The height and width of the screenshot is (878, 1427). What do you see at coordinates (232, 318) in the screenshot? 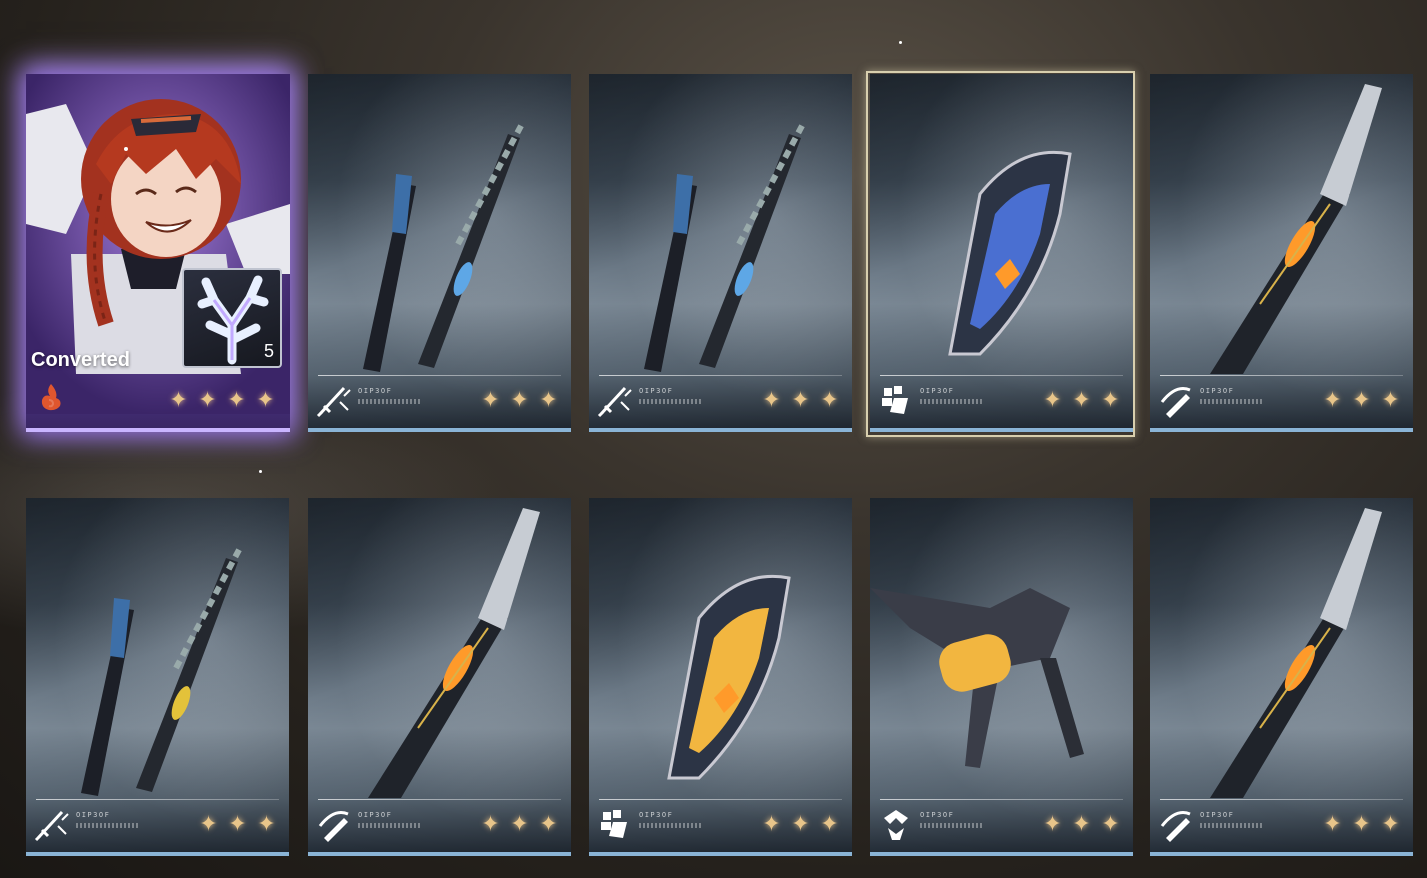
I see `conversion-item: 5` at bounding box center [232, 318].